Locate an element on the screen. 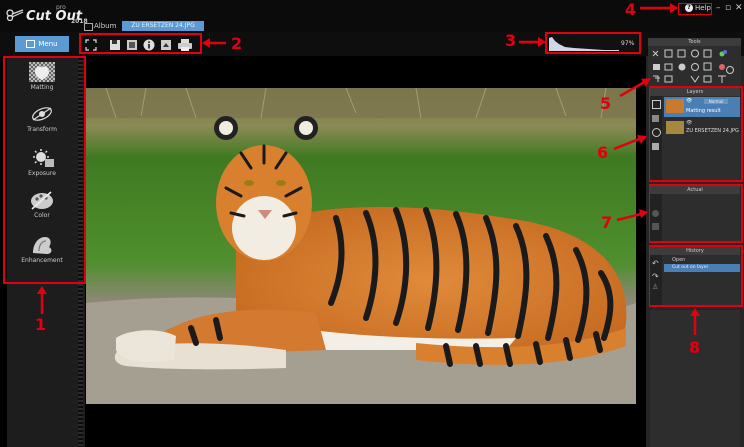 The width and height of the screenshot is (744, 447). annotation-label-2: 2 is located at coordinates (237, 43).